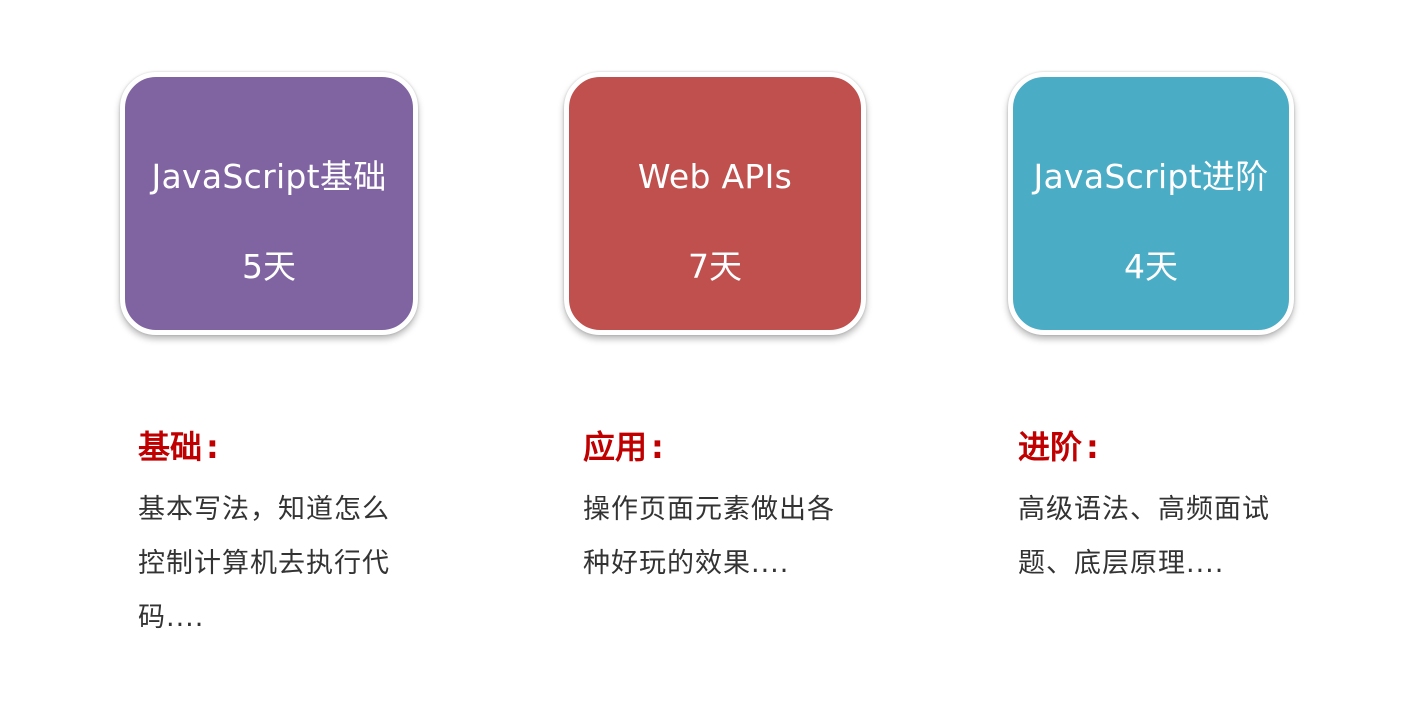  Describe the element at coordinates (269, 176) in the screenshot. I see `card-title: JavaScript基础` at that location.